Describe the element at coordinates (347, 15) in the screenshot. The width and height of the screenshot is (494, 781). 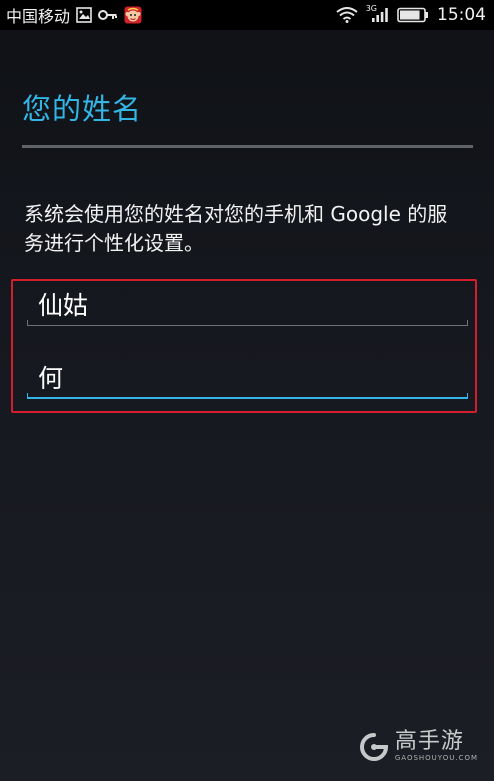
I see `wifi-icon` at that location.